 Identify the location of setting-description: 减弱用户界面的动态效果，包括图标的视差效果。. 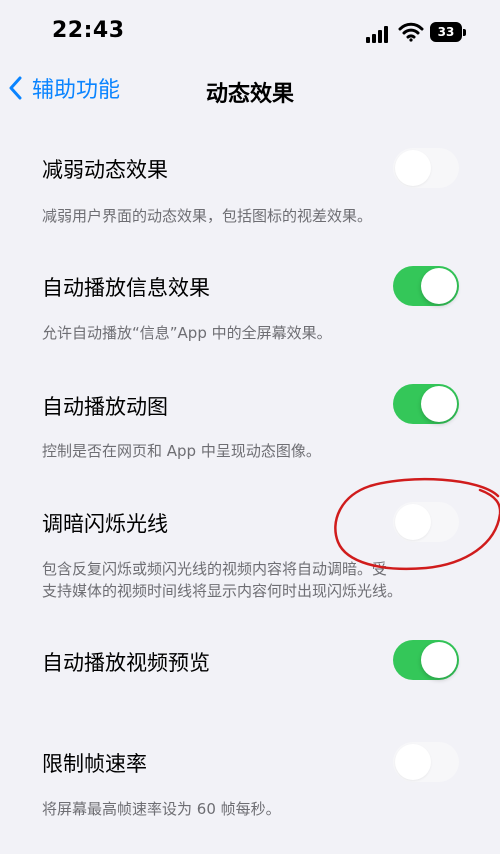
(207, 216).